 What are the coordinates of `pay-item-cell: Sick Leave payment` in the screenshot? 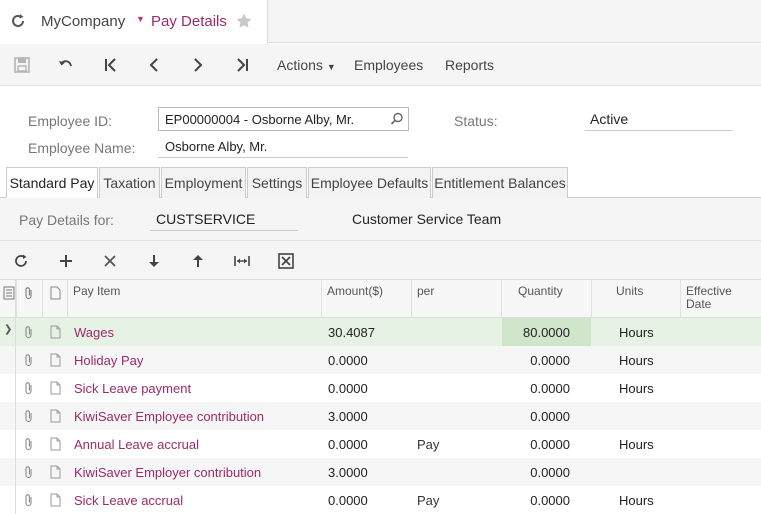 It's located at (132, 388).